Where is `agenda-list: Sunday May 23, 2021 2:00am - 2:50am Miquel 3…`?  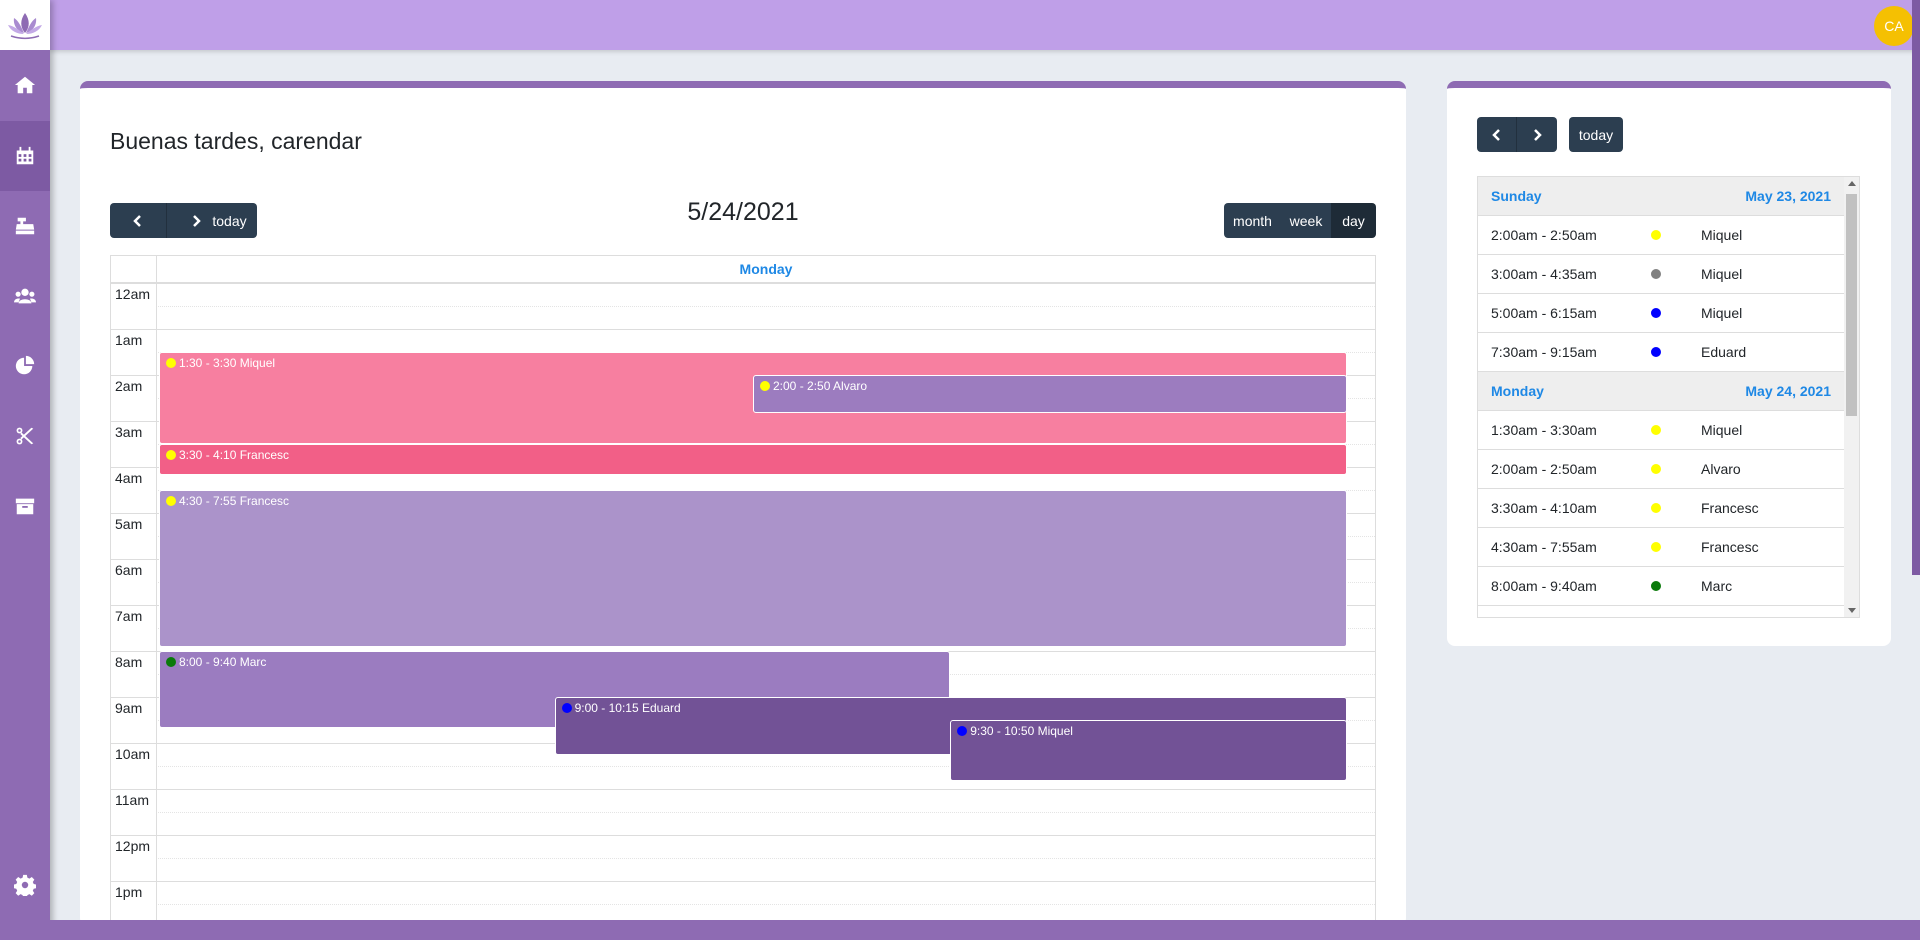 agenda-list: Sunday May 23, 2021 2:00am - 2:50am Miquel 3… is located at coordinates (1668, 397).